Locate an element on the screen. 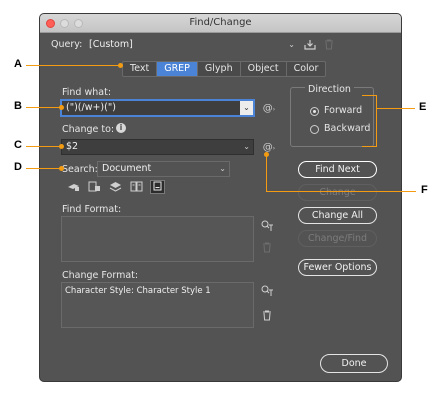 The height and width of the screenshot is (395, 440). tab-glyph: Glyph is located at coordinates (219, 69).